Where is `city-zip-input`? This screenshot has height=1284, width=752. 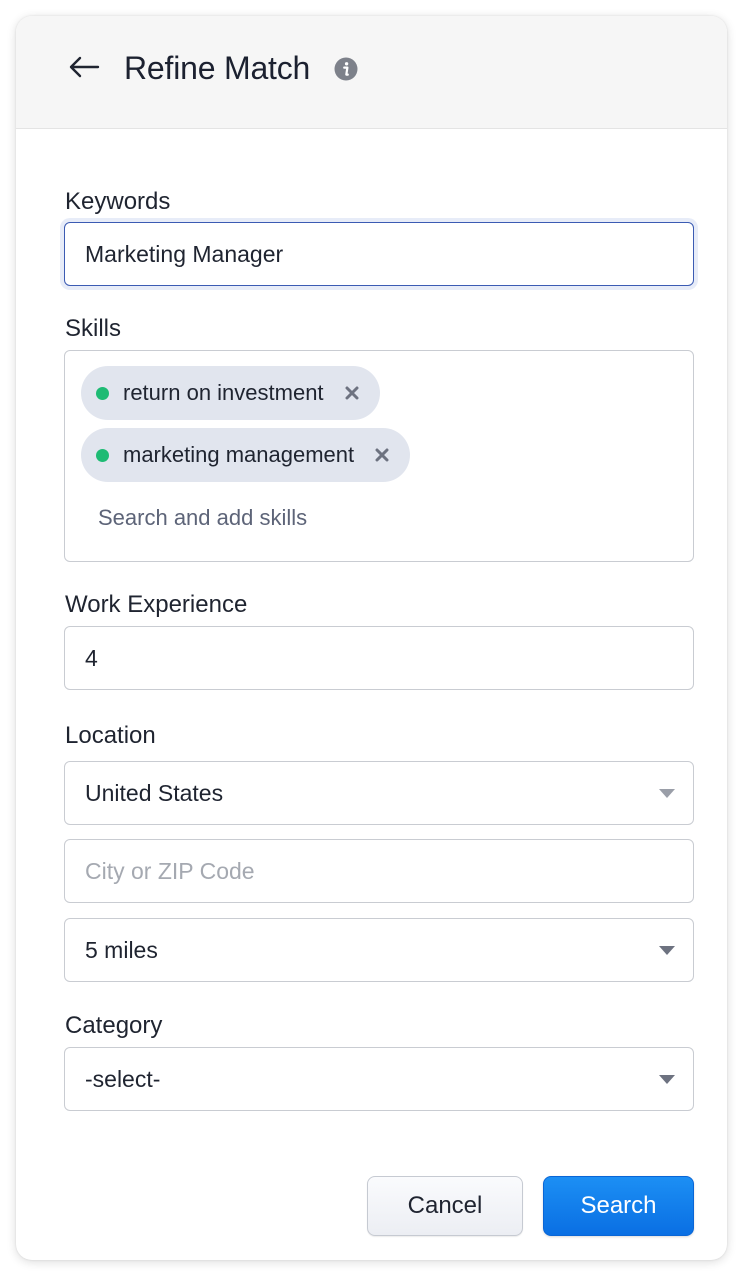 city-zip-input is located at coordinates (379, 871).